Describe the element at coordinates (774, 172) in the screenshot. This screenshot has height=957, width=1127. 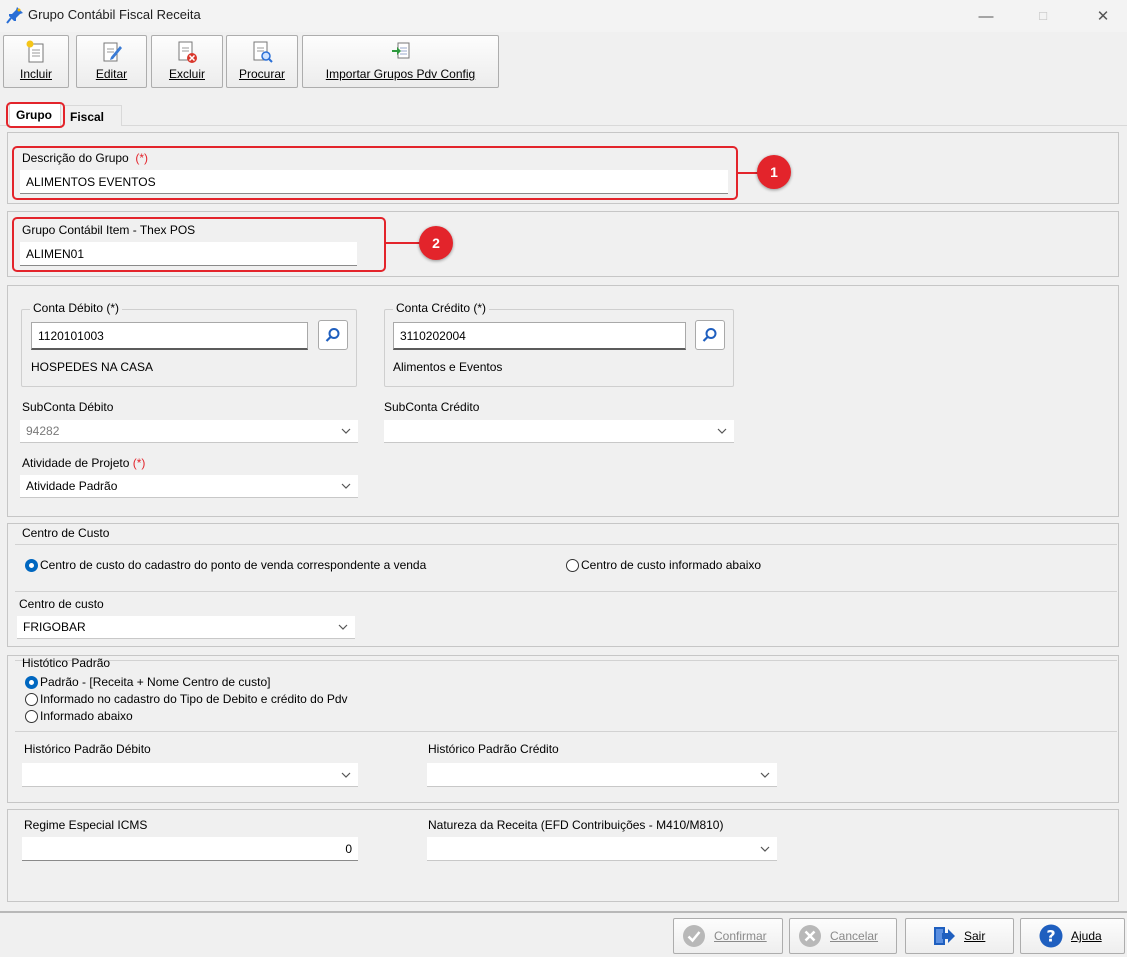
I see `callout-badge-1: 1` at that location.